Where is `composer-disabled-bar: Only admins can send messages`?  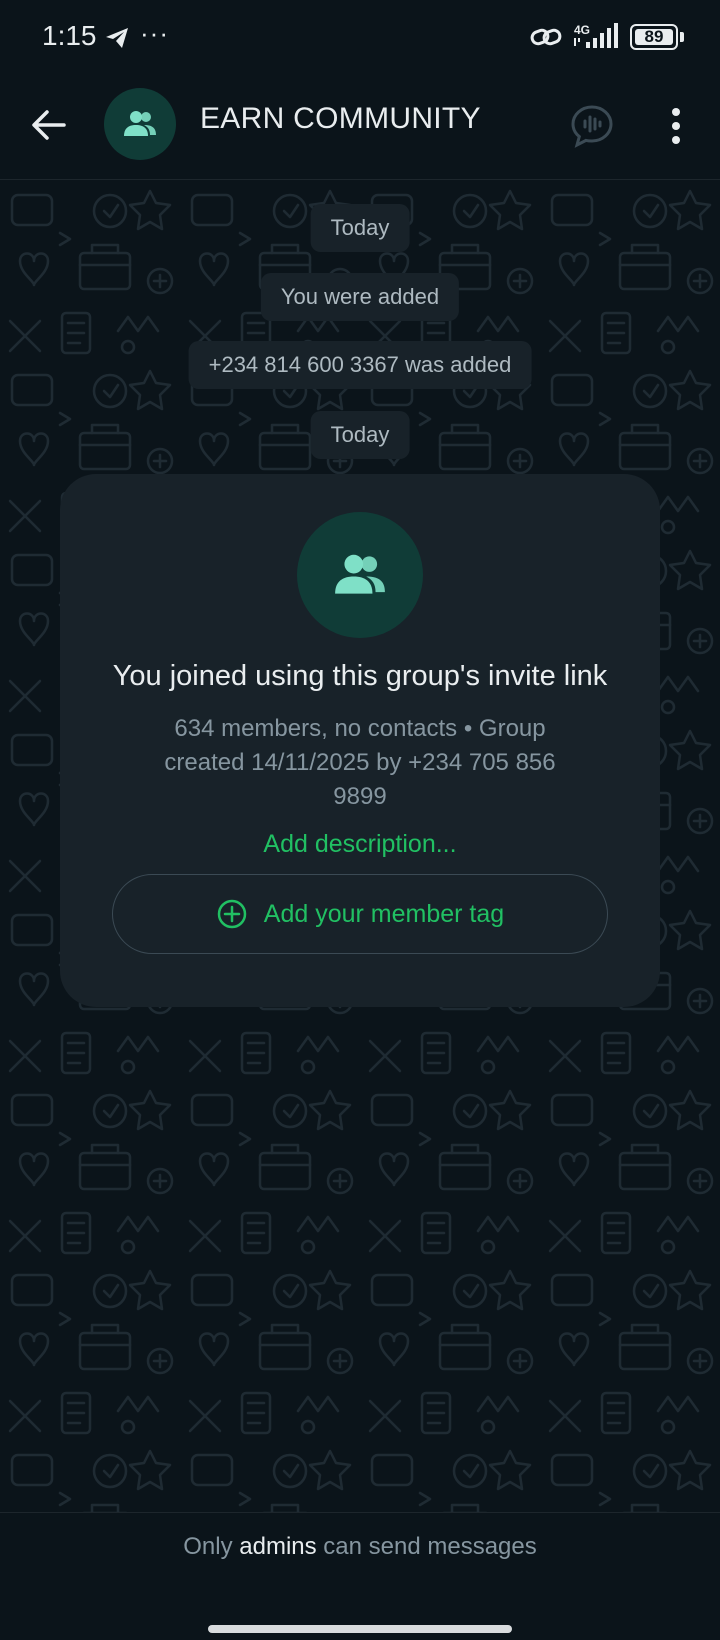
composer-disabled-bar: Only admins can send messages is located at coordinates (360, 1576).